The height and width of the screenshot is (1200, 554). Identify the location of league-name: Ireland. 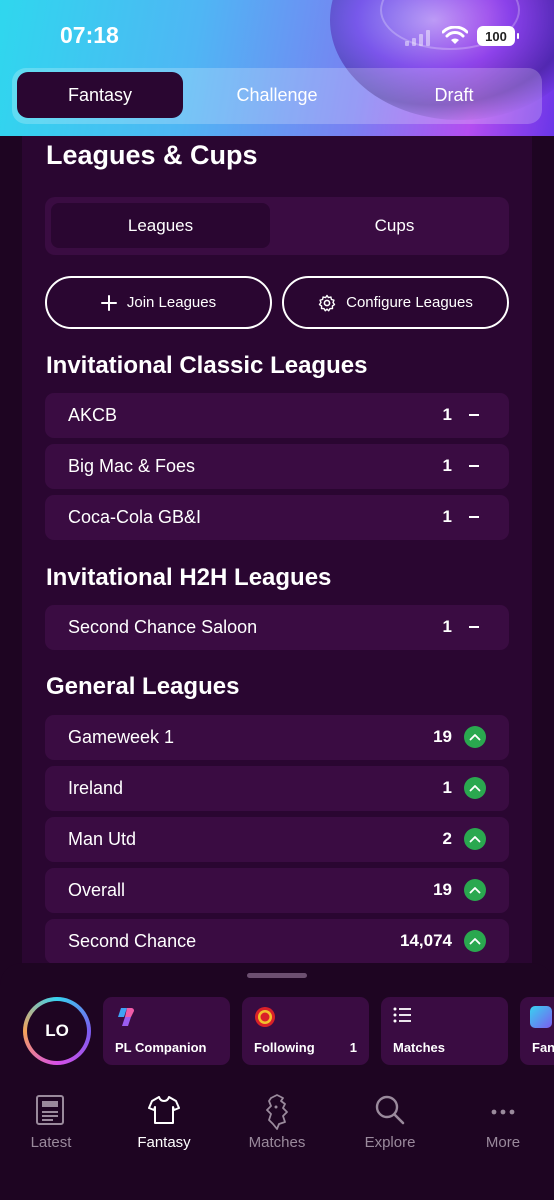
(96, 788).